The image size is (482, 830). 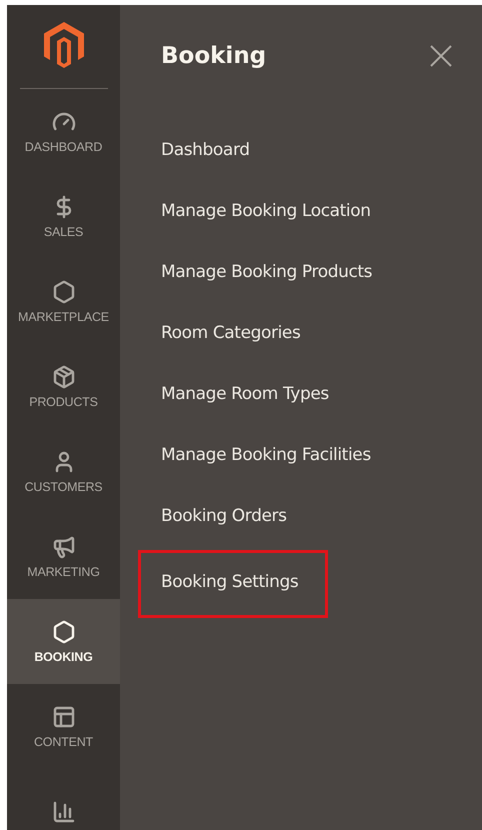 I want to click on layout-icon, so click(x=64, y=716).